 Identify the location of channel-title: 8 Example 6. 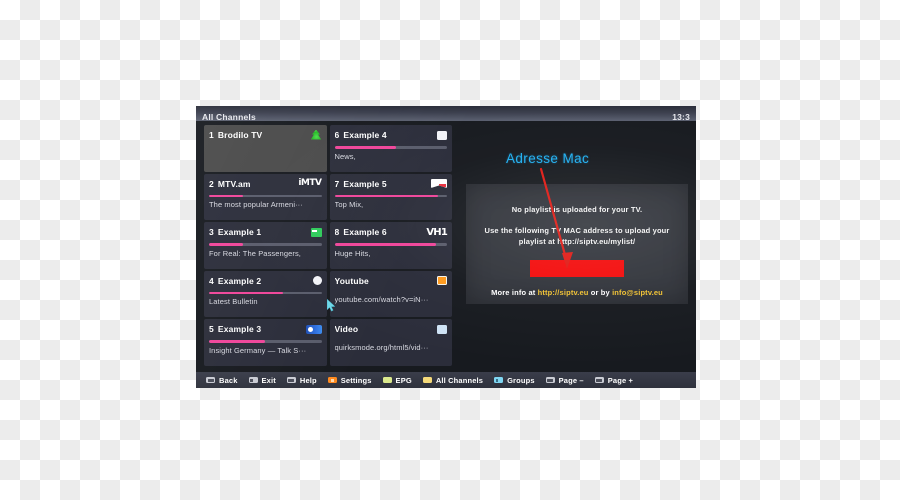
(361, 232).